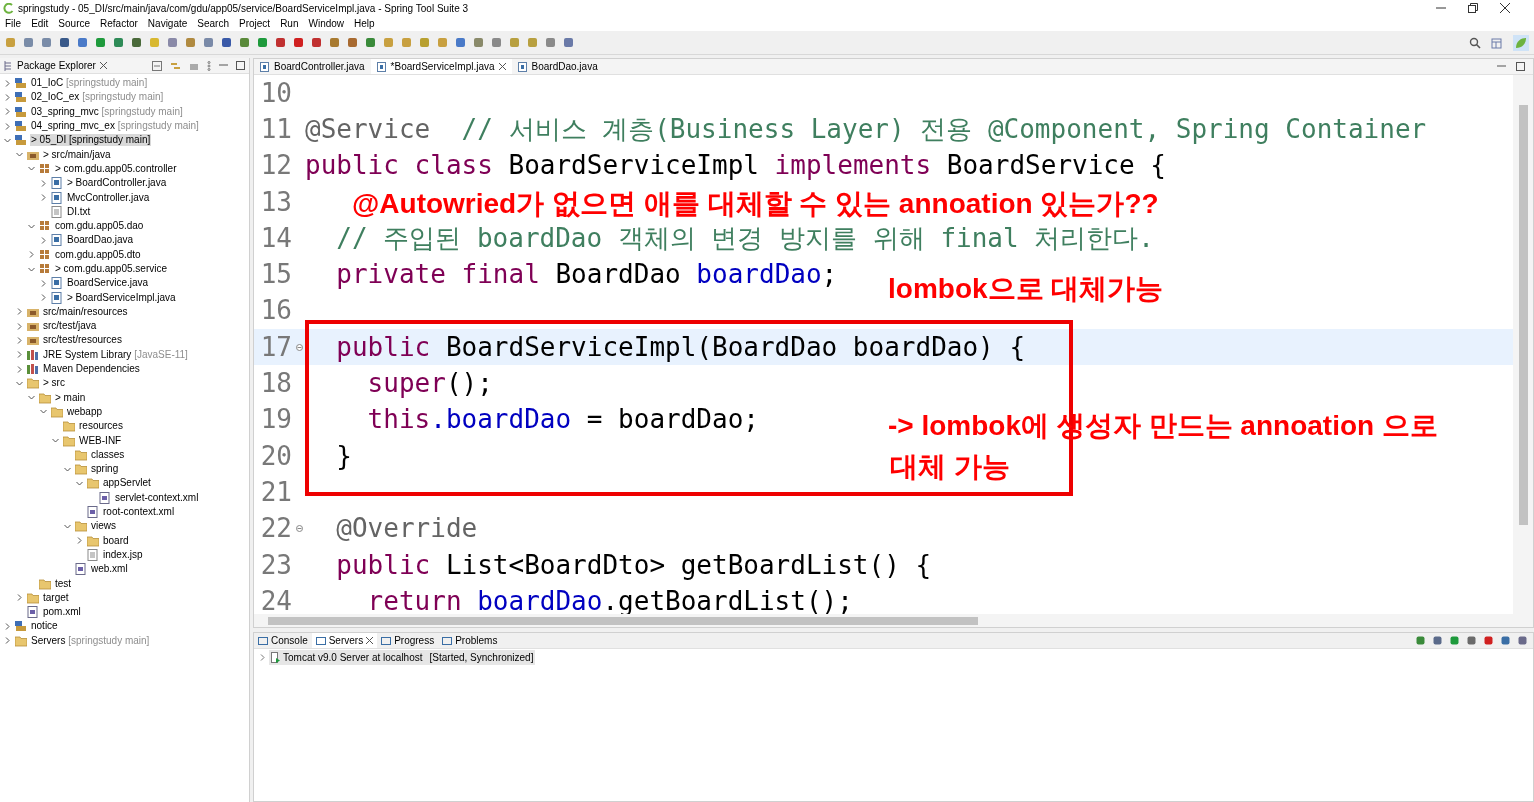 The width and height of the screenshot is (1534, 802). Describe the element at coordinates (108, 197) in the screenshot. I see `tree-item: MvcController.java` at that location.